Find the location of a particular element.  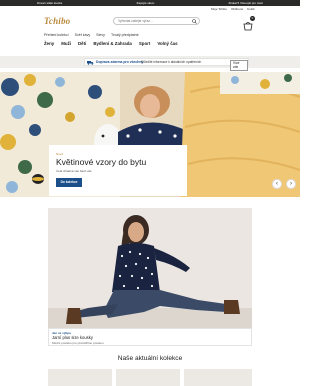

nav-home-garden: Bydlení & Zahrada is located at coordinates (112, 43).